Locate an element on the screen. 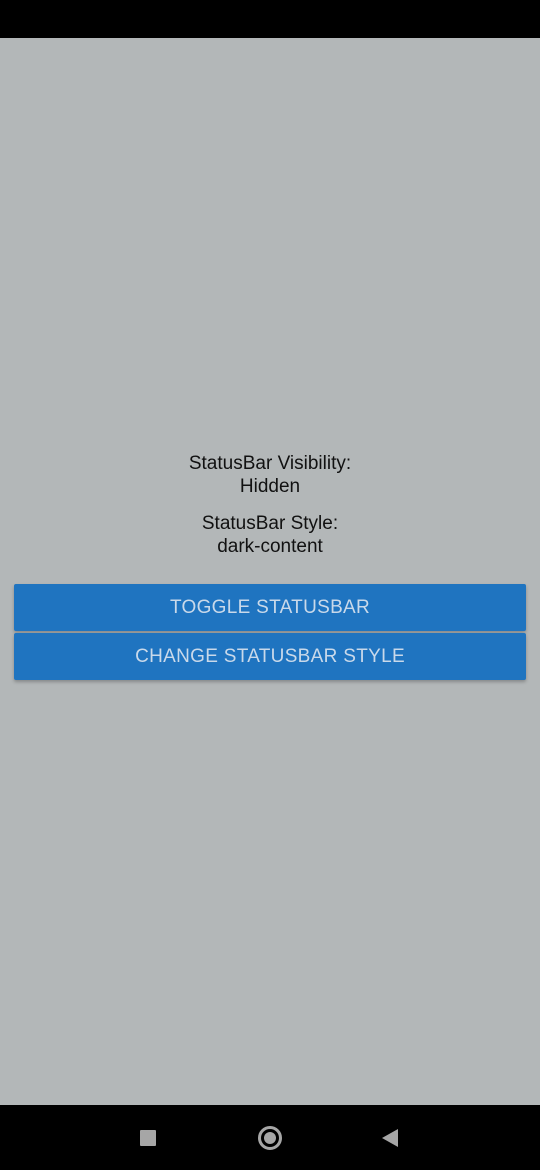 This screenshot has width=540, height=1170. navigation-bar is located at coordinates (270, 1137).